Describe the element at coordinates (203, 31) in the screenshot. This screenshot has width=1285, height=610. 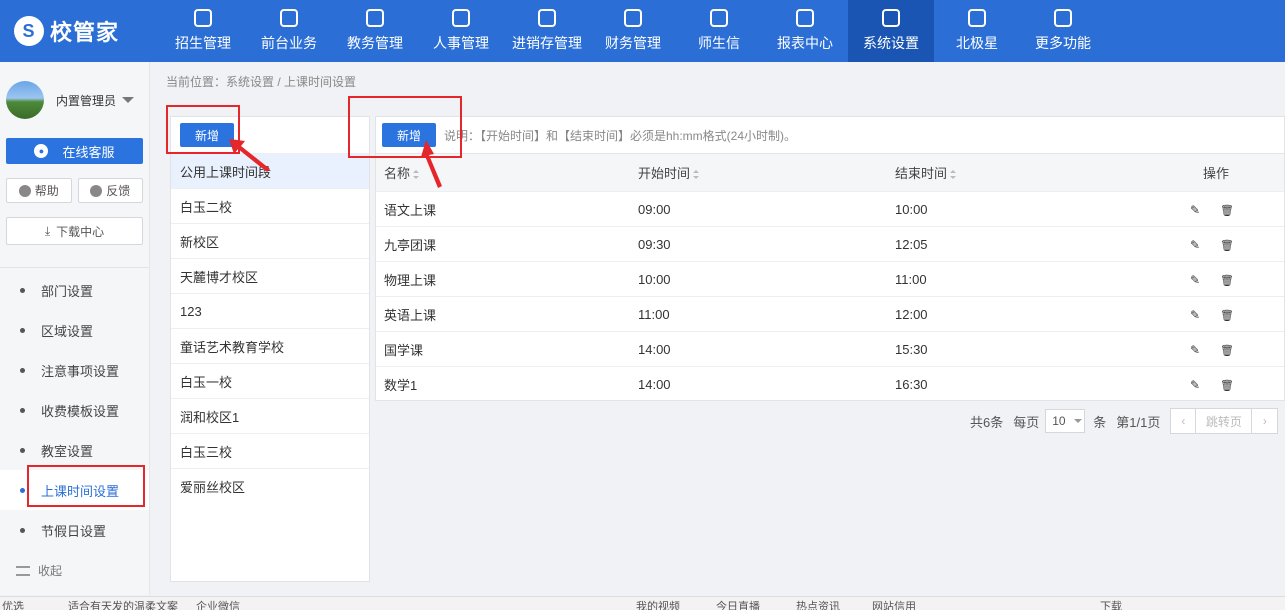
I see `nav-item-0: 招生管理` at that location.